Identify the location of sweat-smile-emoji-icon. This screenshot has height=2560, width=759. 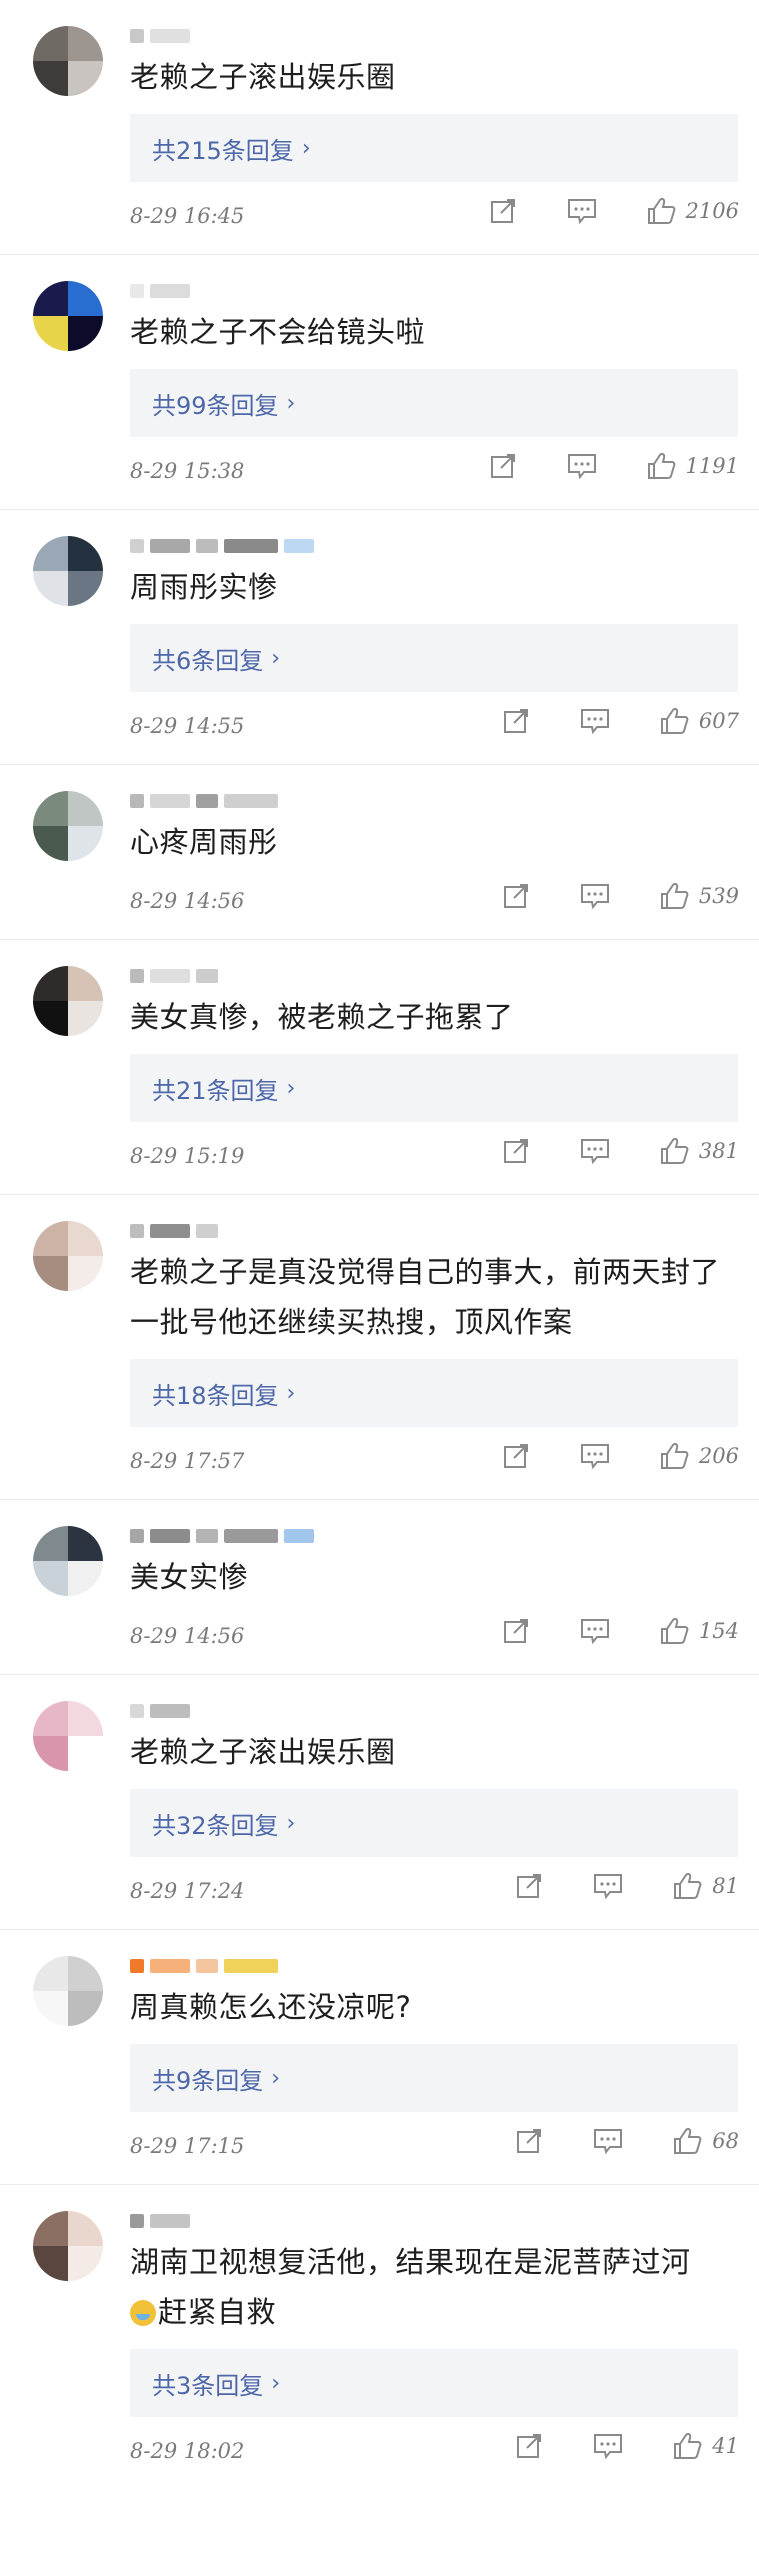
(143, 2313).